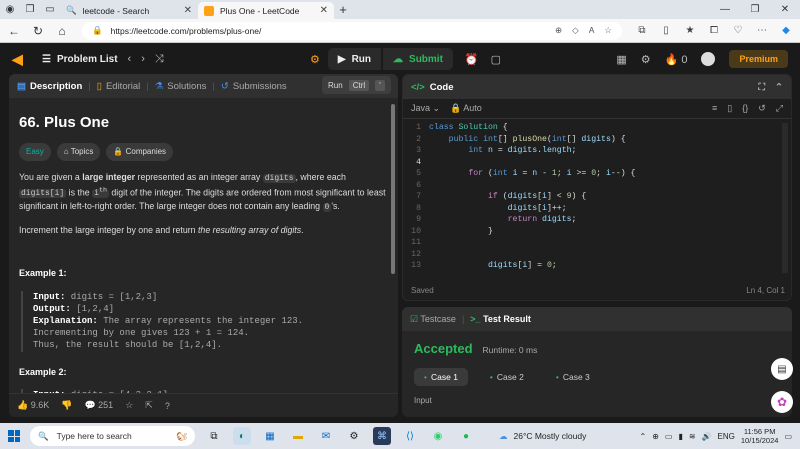 The width and height of the screenshot is (800, 449). Describe the element at coordinates (112, 436) in the screenshot. I see `taskbar-search-input: 🔍 Type here to search 🐿` at that location.